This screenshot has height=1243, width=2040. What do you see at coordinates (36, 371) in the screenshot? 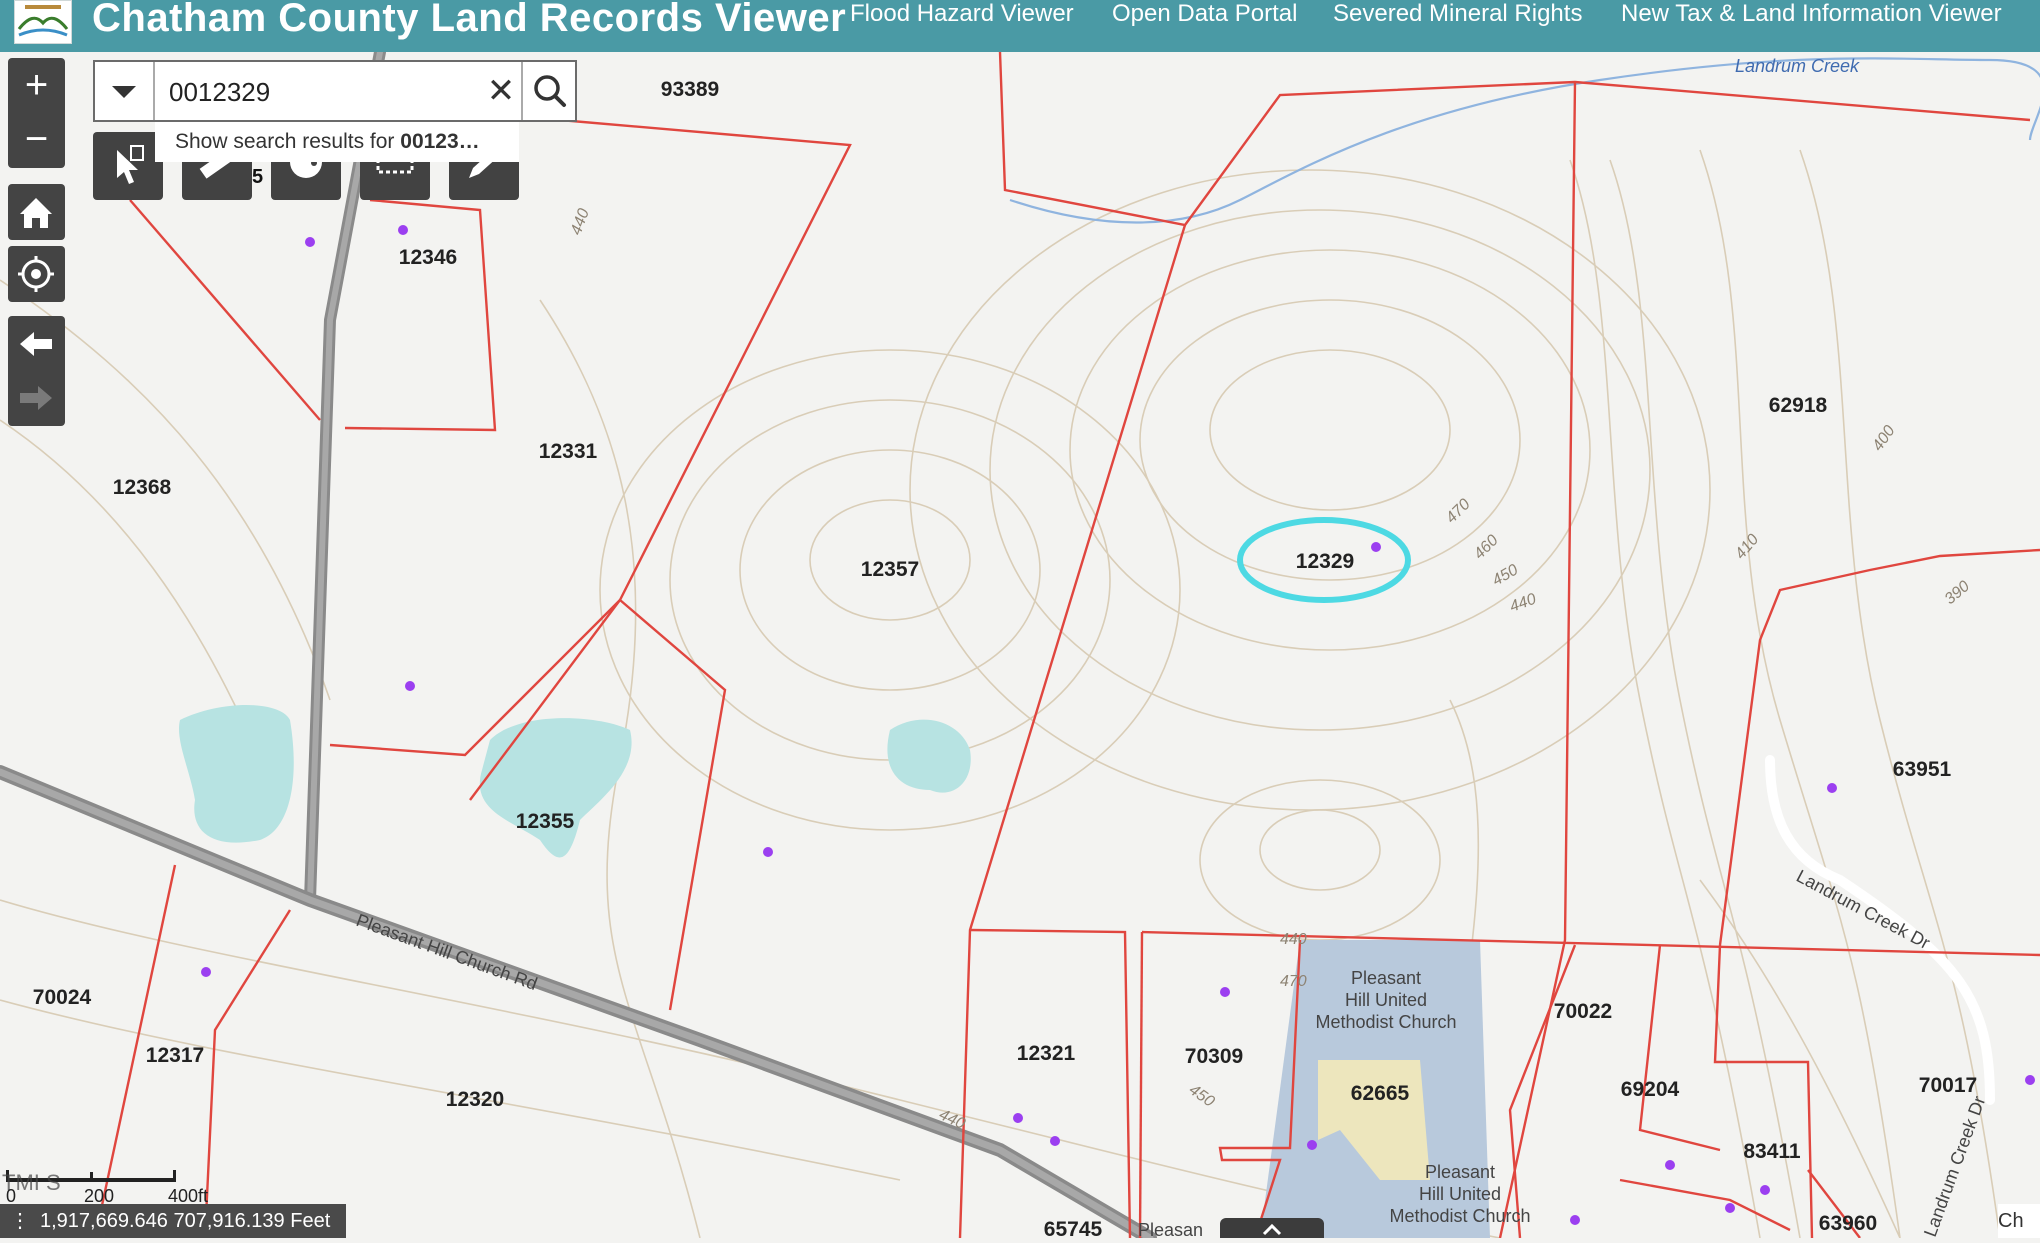
I see `extent-nav-controls` at bounding box center [36, 371].